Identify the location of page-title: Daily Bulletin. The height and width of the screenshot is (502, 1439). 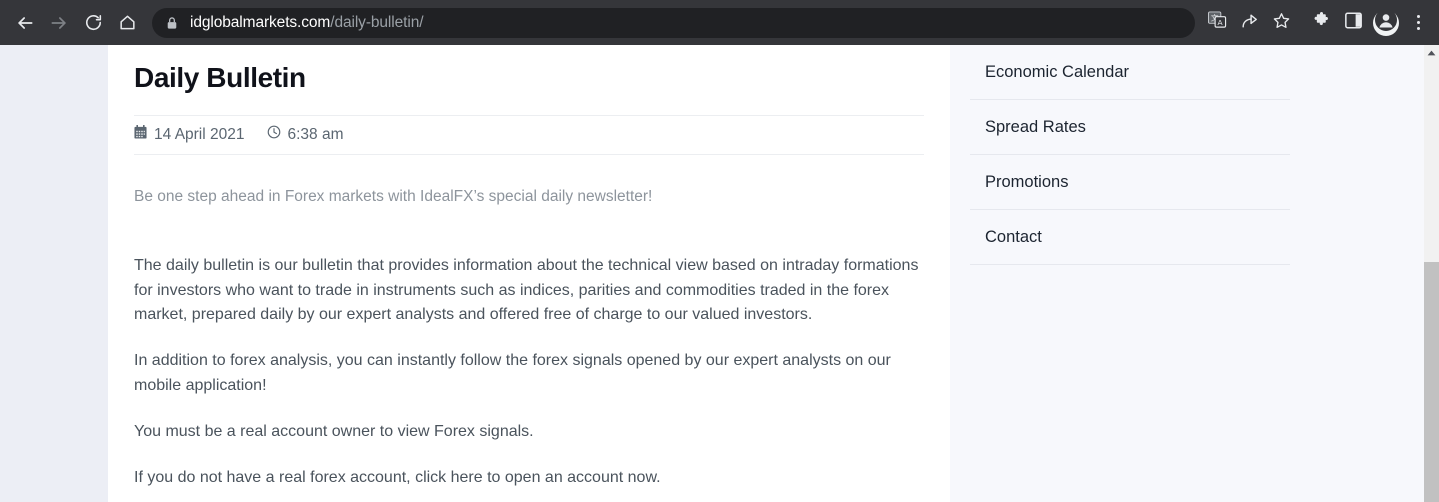
(220, 77).